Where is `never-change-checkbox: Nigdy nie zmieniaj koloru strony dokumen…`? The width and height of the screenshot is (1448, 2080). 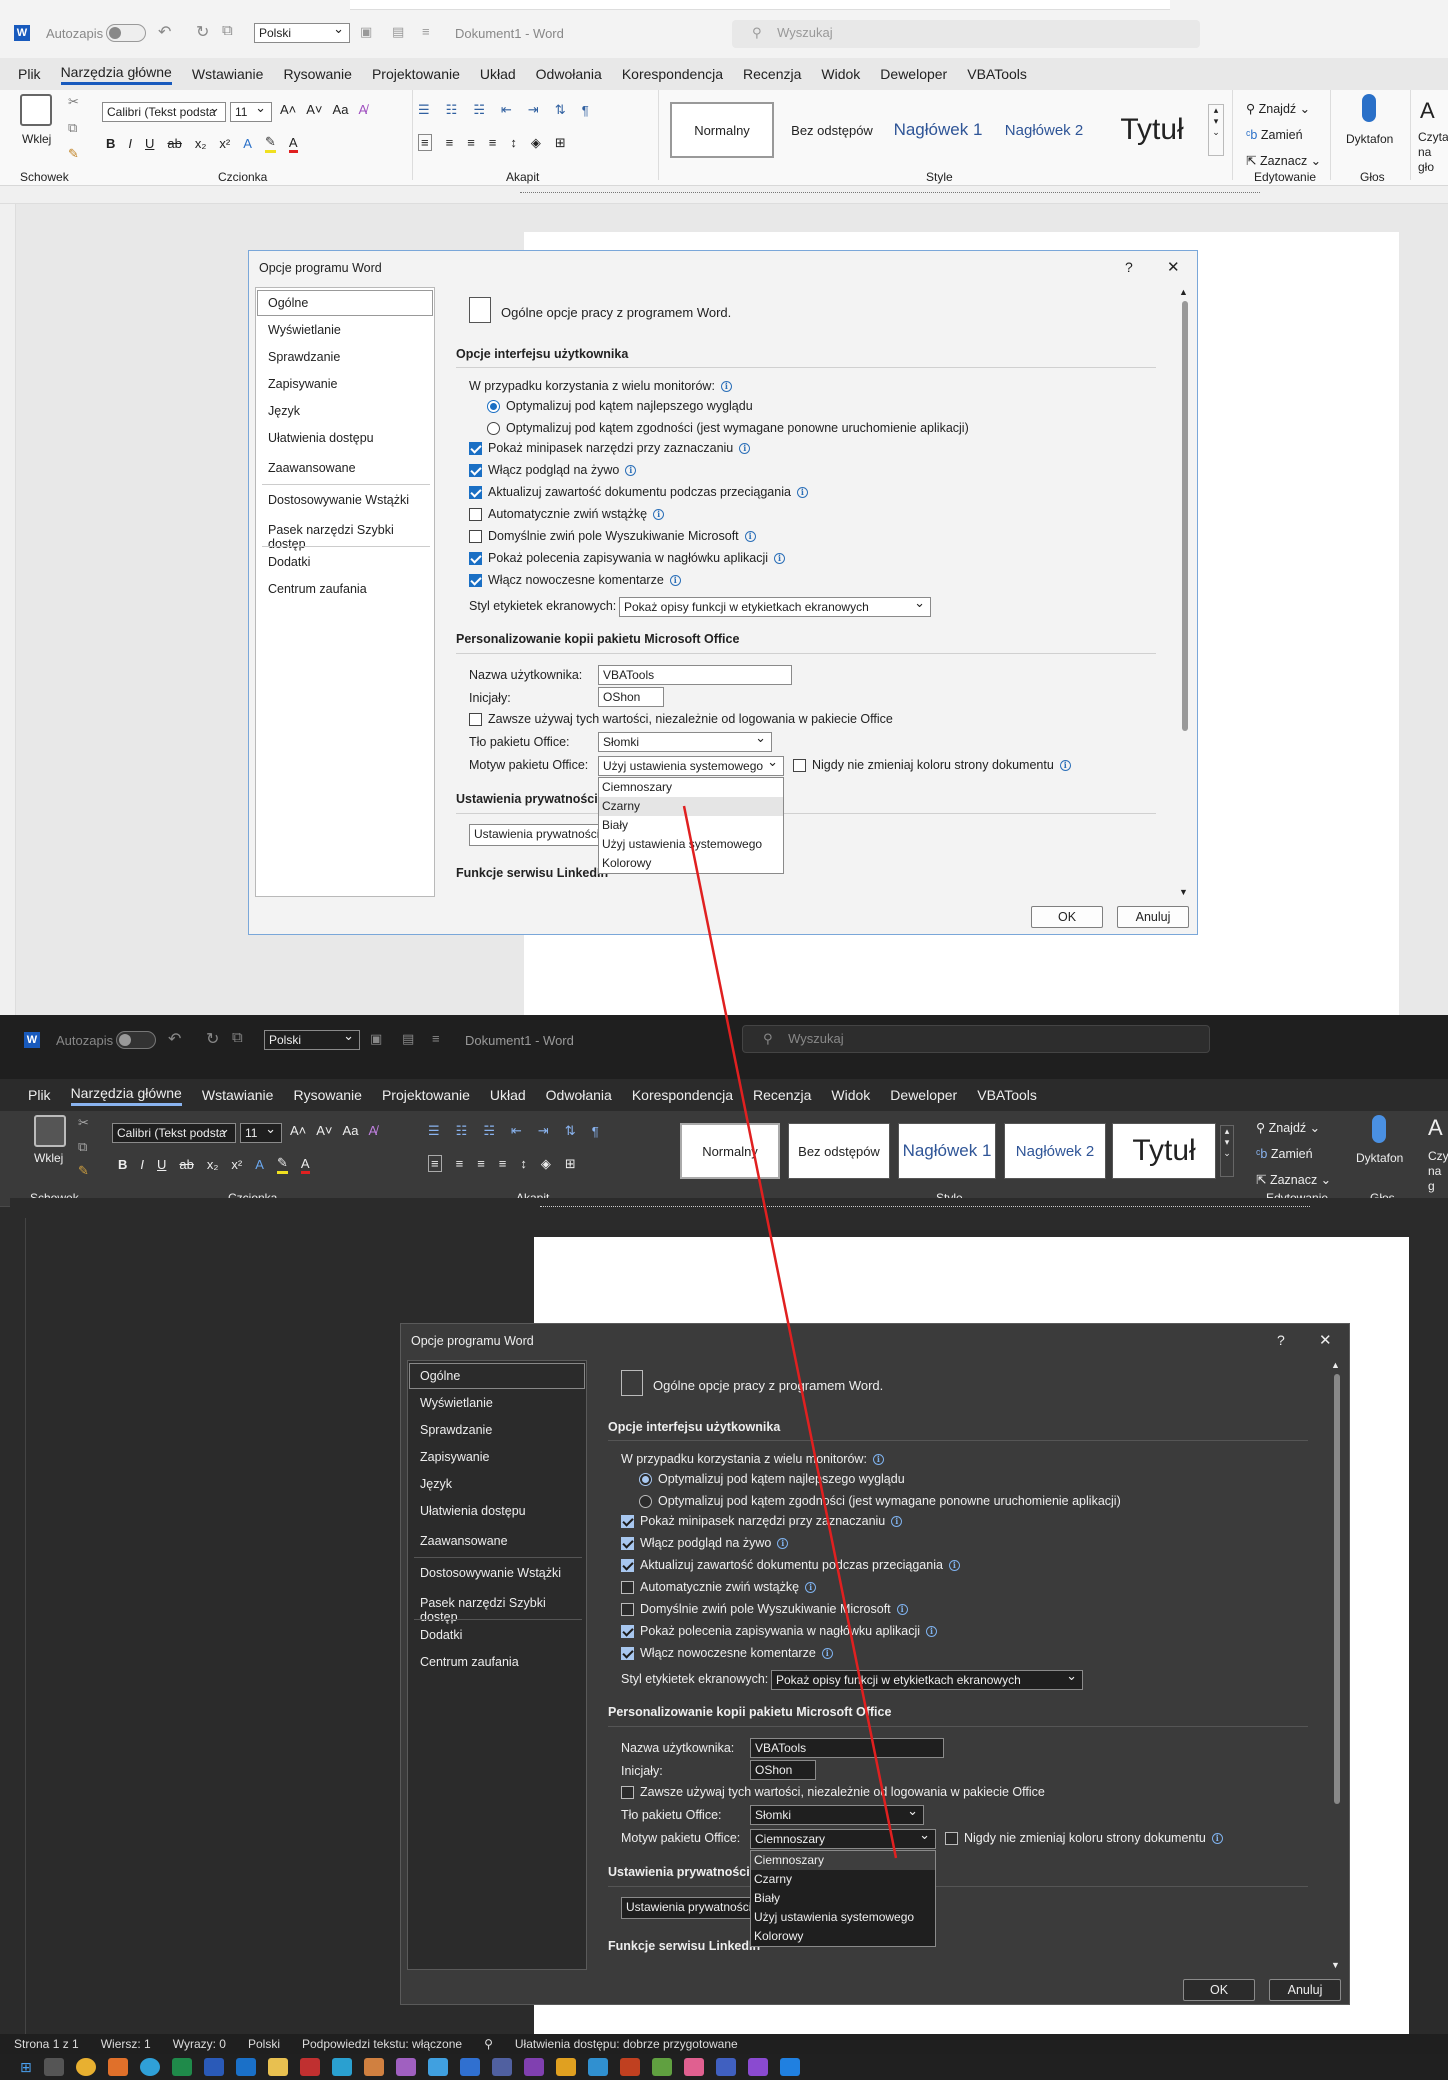
never-change-checkbox: Nigdy nie zmieniaj koloru strony dokumen… is located at coordinates (1084, 1838).